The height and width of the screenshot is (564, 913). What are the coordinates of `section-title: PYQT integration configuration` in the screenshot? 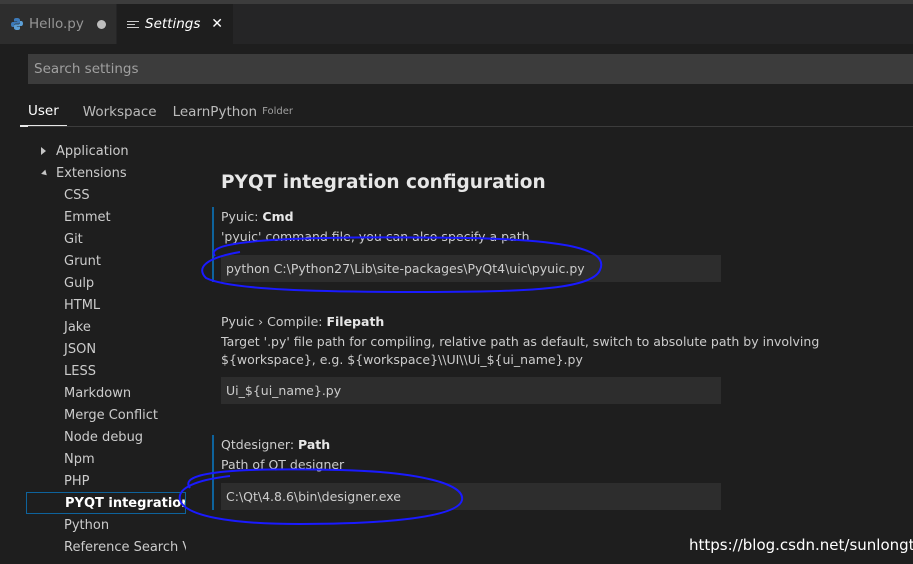 It's located at (383, 182).